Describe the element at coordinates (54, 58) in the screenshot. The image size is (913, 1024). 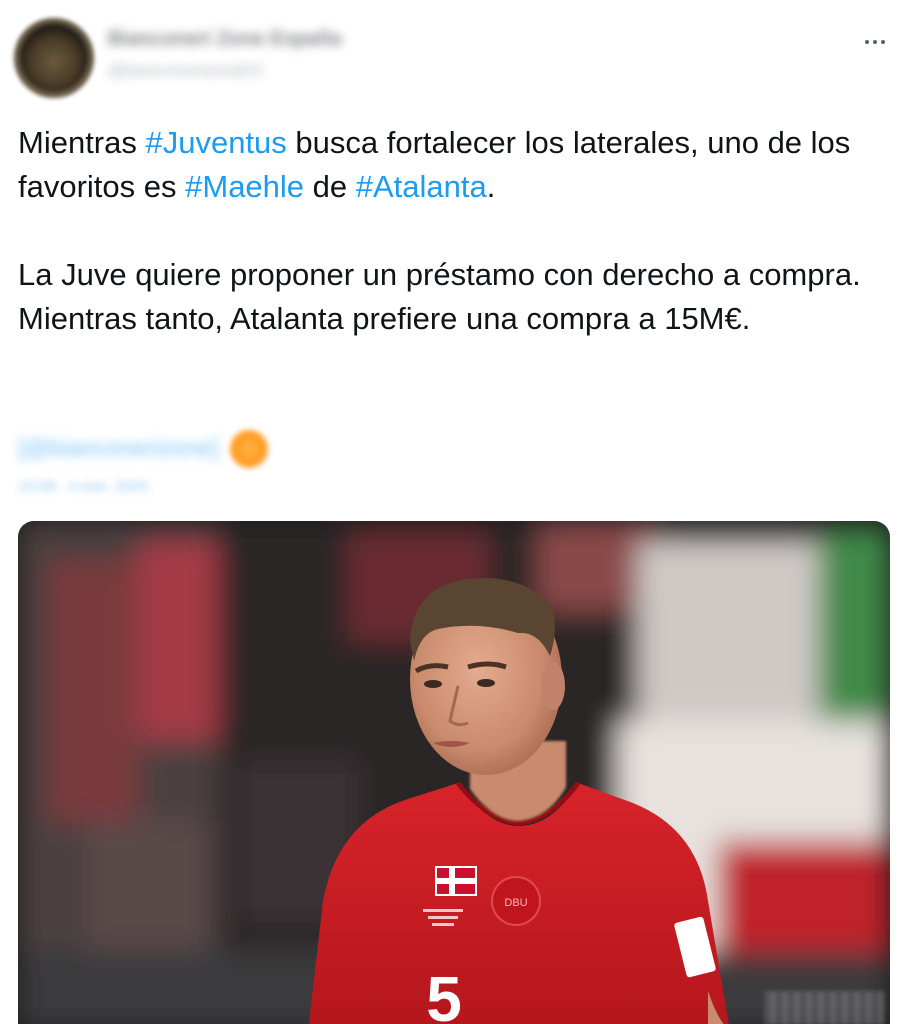
I see `avatar` at that location.